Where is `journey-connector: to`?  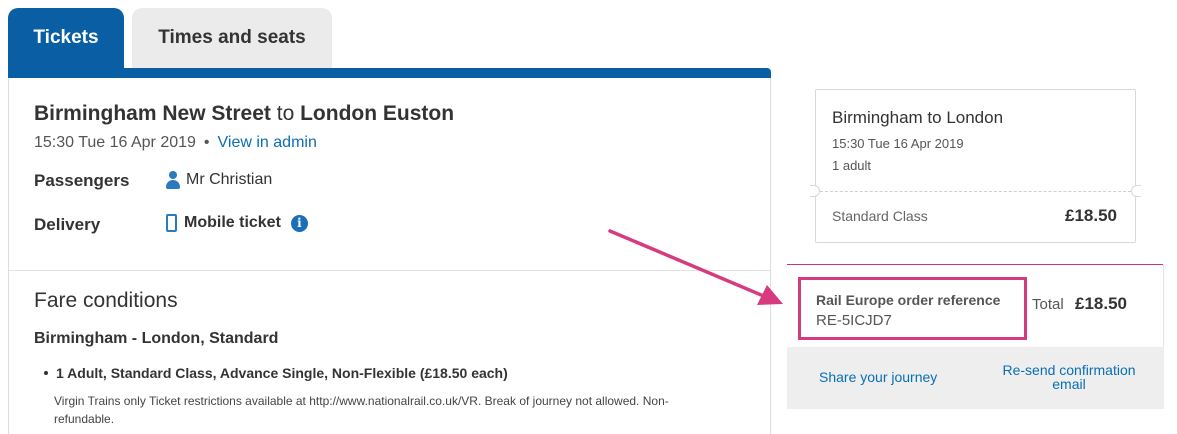
journey-connector: to is located at coordinates (285, 113).